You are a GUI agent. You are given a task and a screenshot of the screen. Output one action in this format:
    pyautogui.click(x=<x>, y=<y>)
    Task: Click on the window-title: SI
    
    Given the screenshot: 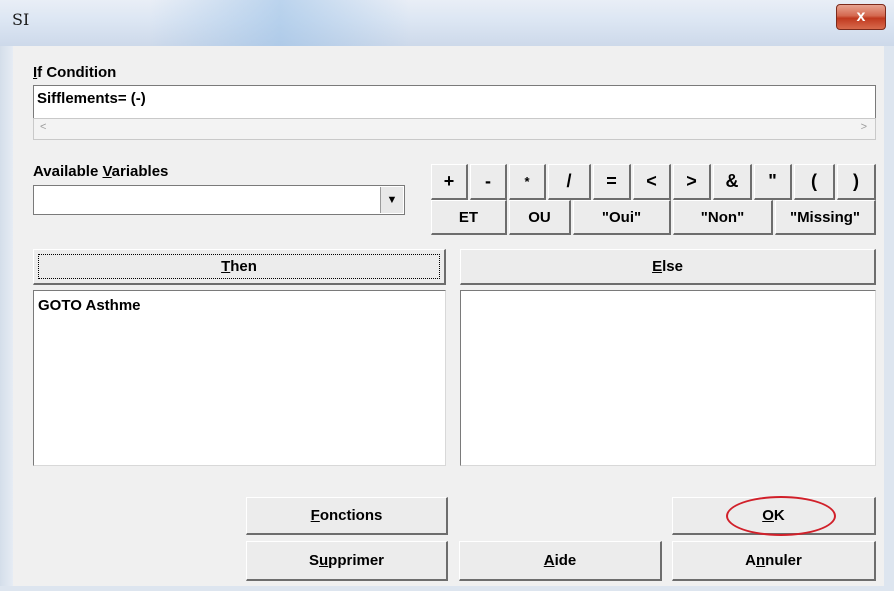 What is the action you would take?
    pyautogui.click(x=21, y=19)
    